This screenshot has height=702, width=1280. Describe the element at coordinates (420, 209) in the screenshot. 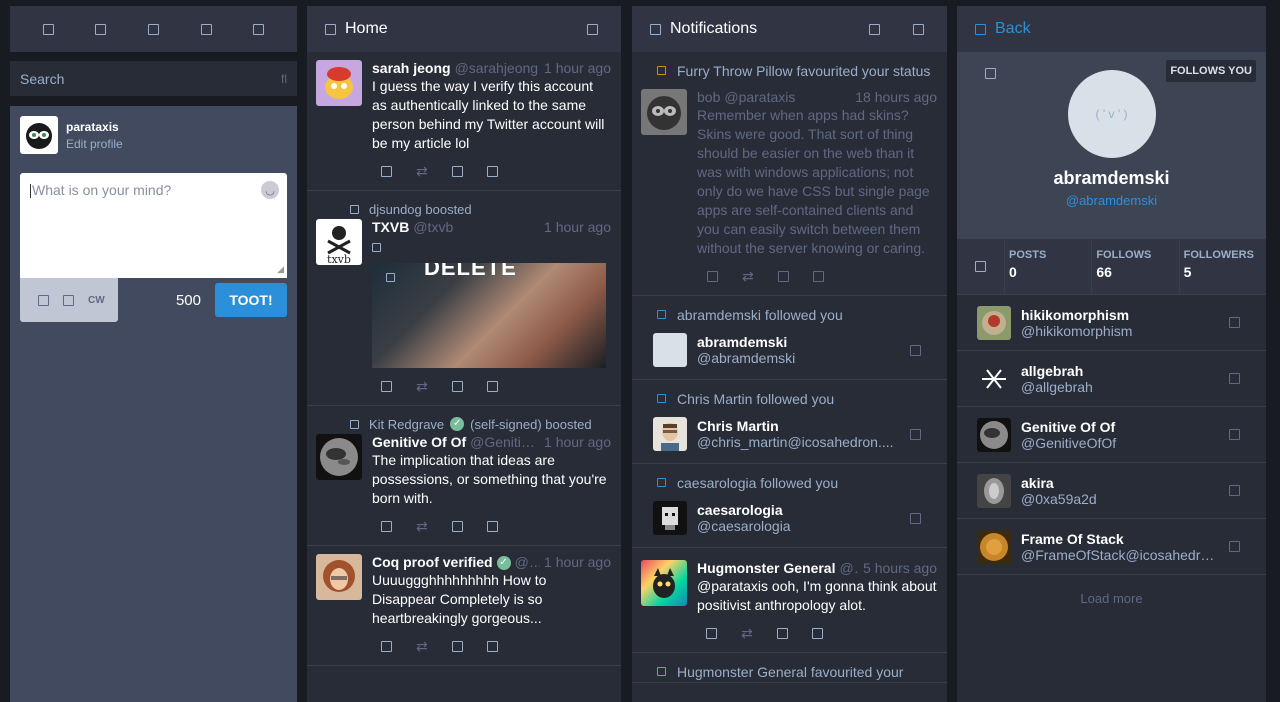

I see `boosted-by: djsundog boosted` at that location.